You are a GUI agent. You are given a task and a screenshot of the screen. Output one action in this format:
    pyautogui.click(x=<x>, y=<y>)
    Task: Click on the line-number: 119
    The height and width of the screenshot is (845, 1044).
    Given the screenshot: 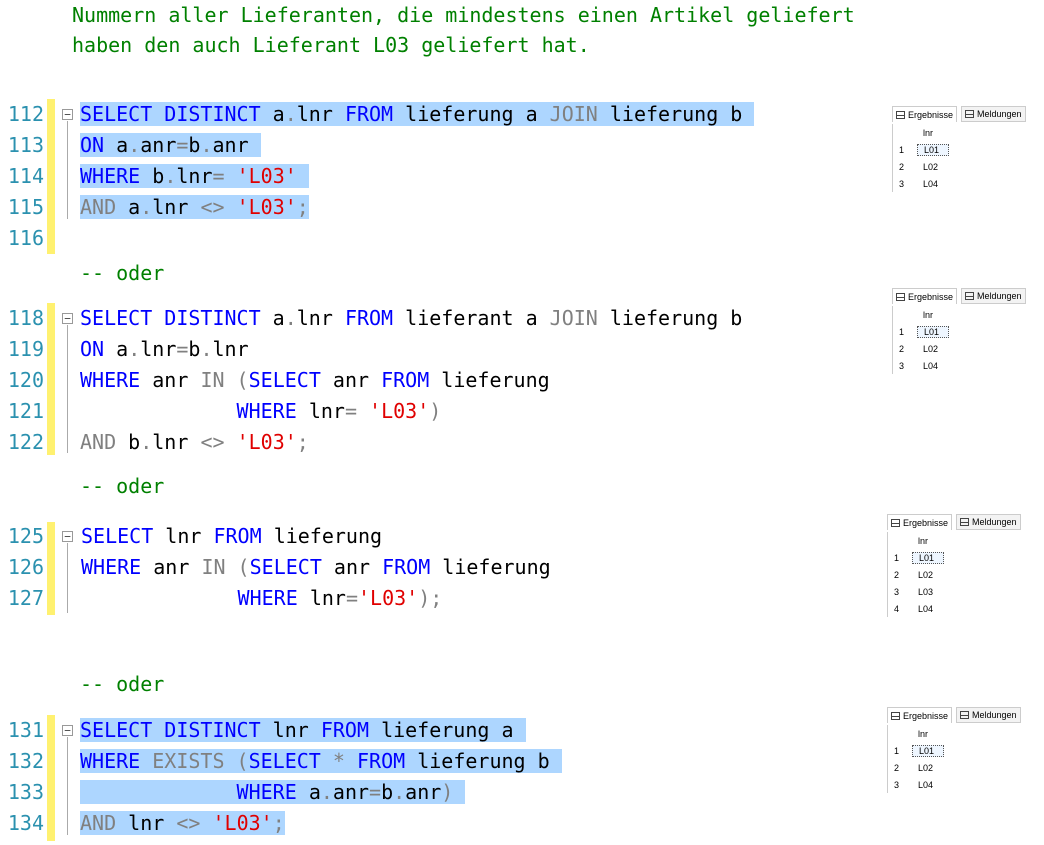 What is the action you would take?
    pyautogui.click(x=25, y=349)
    